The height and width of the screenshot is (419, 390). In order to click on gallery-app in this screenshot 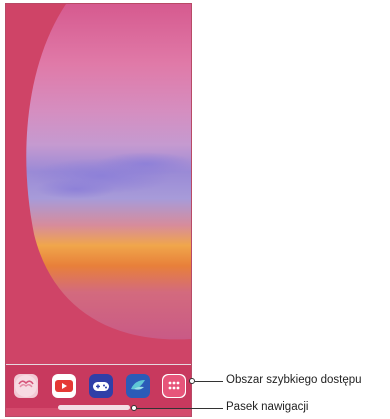, I will do `click(26, 386)`.